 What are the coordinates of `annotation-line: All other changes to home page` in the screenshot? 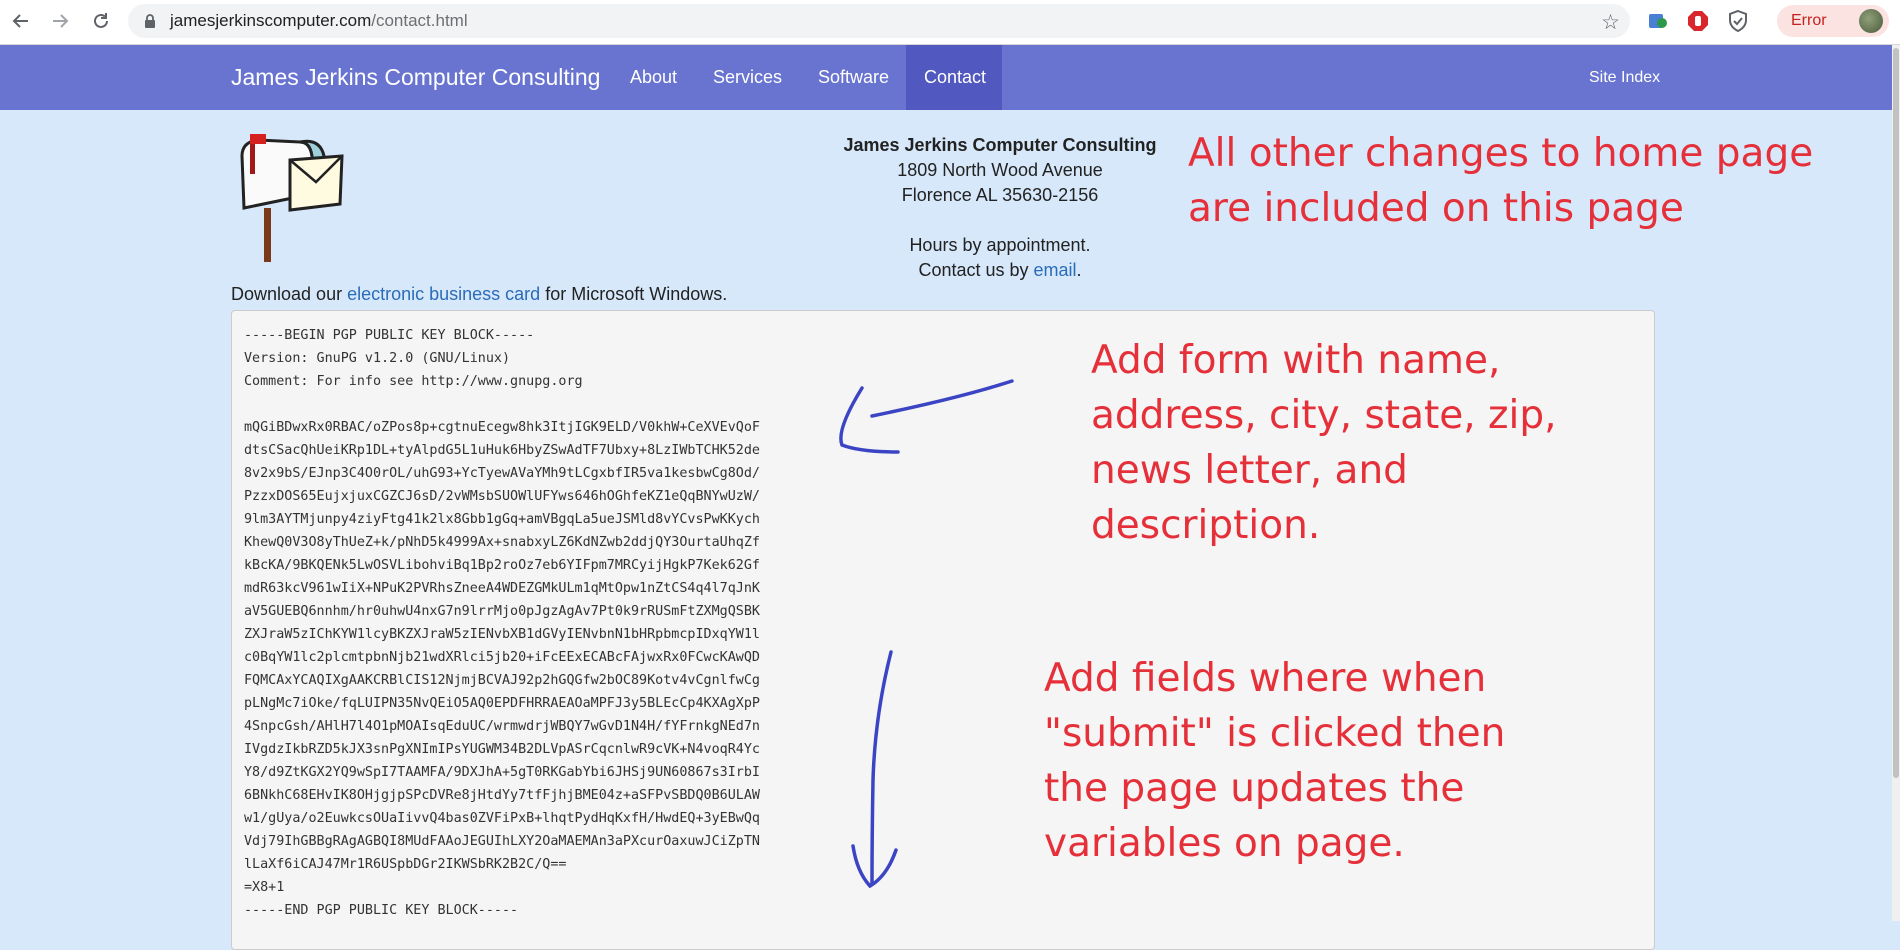 It's located at (1501, 153).